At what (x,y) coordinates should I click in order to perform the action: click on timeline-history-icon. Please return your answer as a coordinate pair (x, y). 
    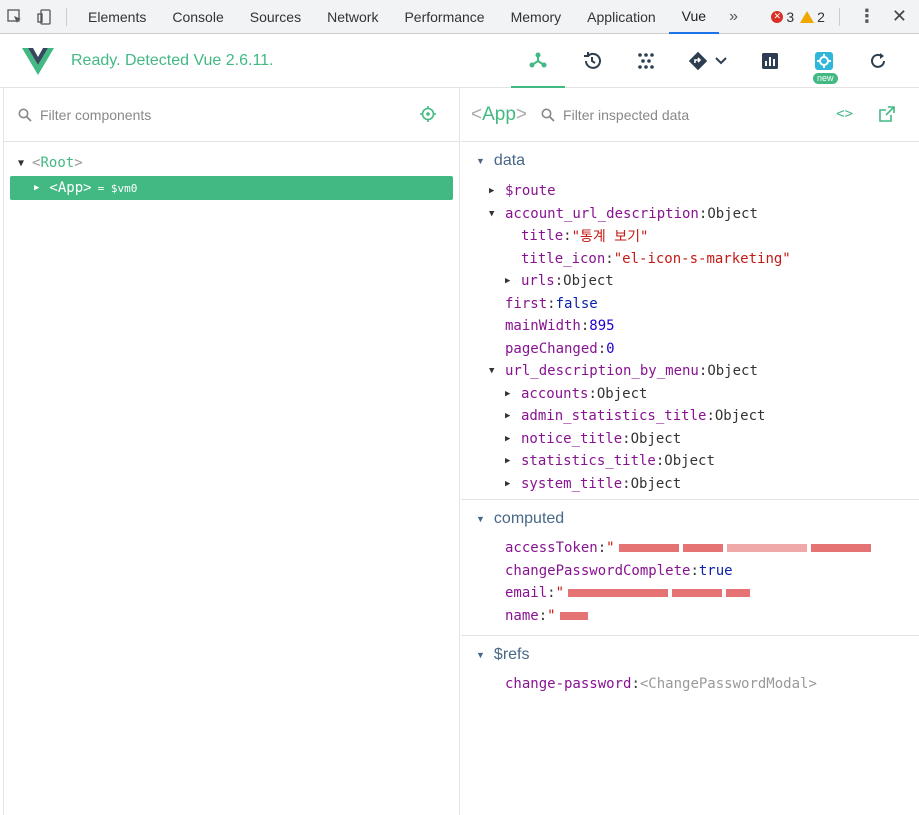
    Looking at the image, I should click on (592, 61).